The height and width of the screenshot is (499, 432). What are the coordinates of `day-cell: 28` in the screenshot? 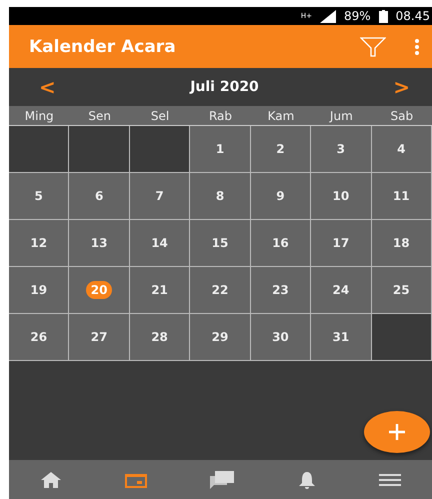 It's located at (160, 337).